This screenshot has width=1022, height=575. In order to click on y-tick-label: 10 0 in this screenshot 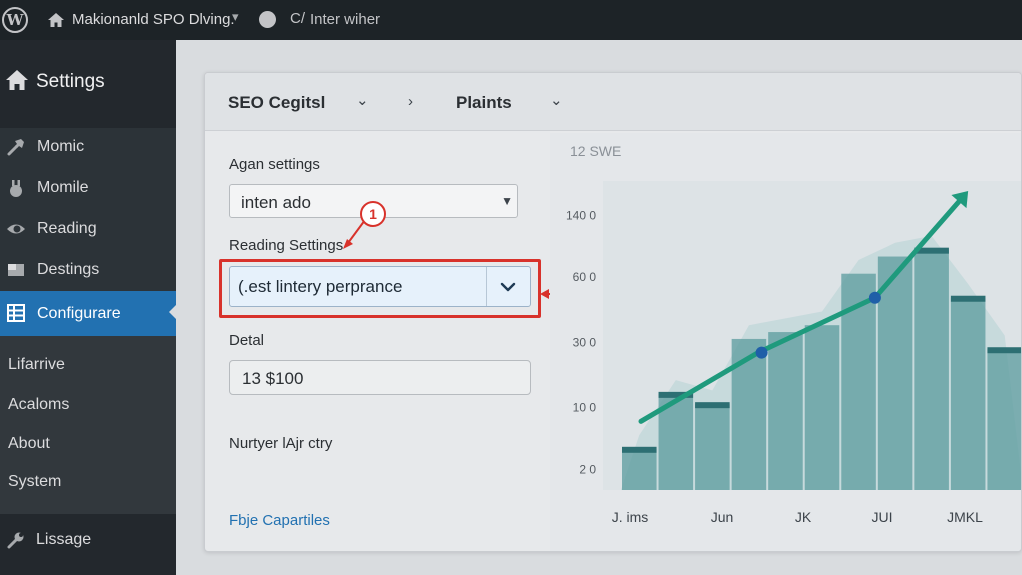, I will do `click(585, 408)`.